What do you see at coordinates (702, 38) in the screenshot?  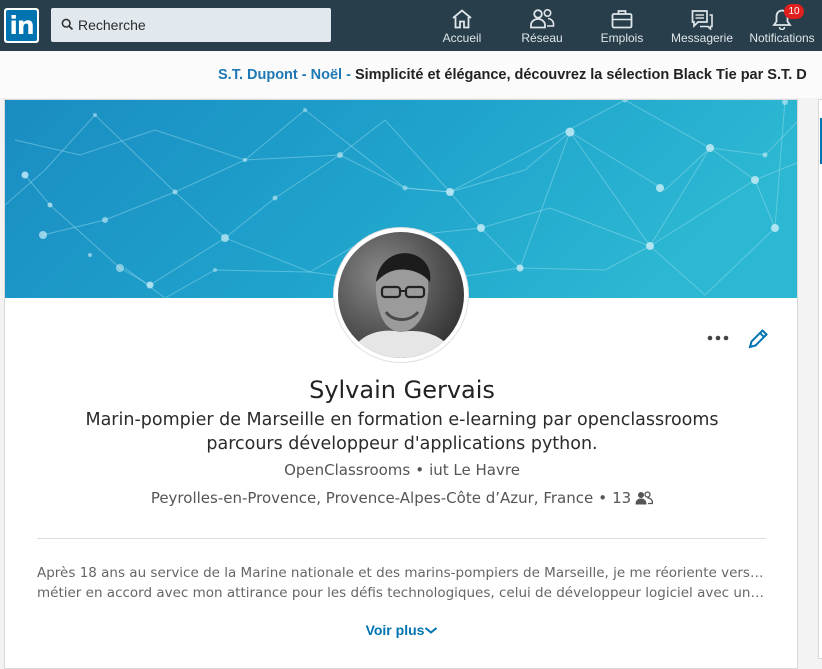 I see `nav-label-messaging: Messagerie` at bounding box center [702, 38].